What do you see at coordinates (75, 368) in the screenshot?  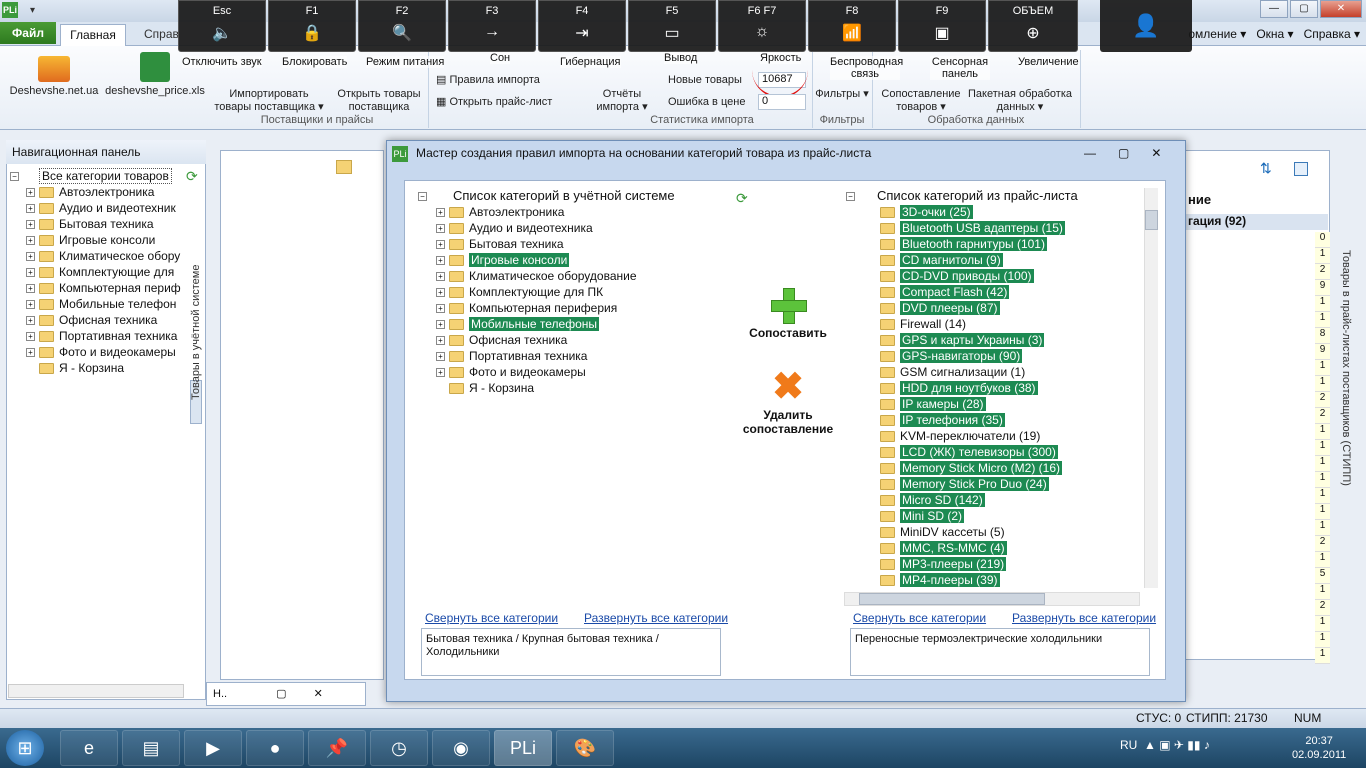 I see `nav-tree-item: Я - Корзина` at bounding box center [75, 368].